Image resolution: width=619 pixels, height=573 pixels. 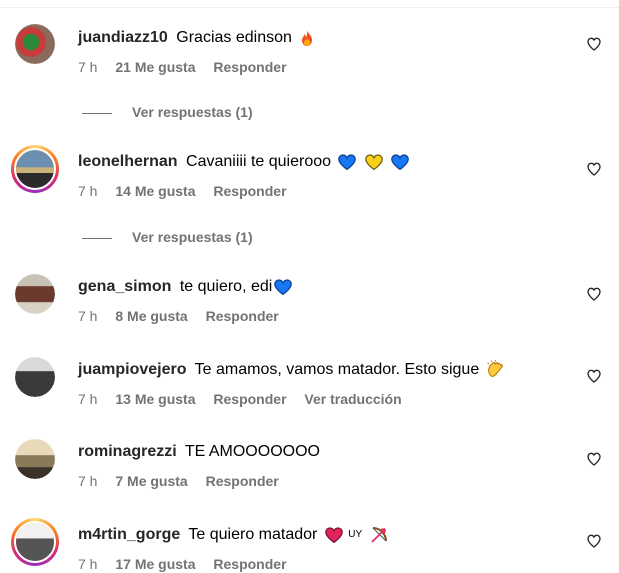 What do you see at coordinates (155, 191) in the screenshot?
I see `comment-likes: 14 Me gusta` at bounding box center [155, 191].